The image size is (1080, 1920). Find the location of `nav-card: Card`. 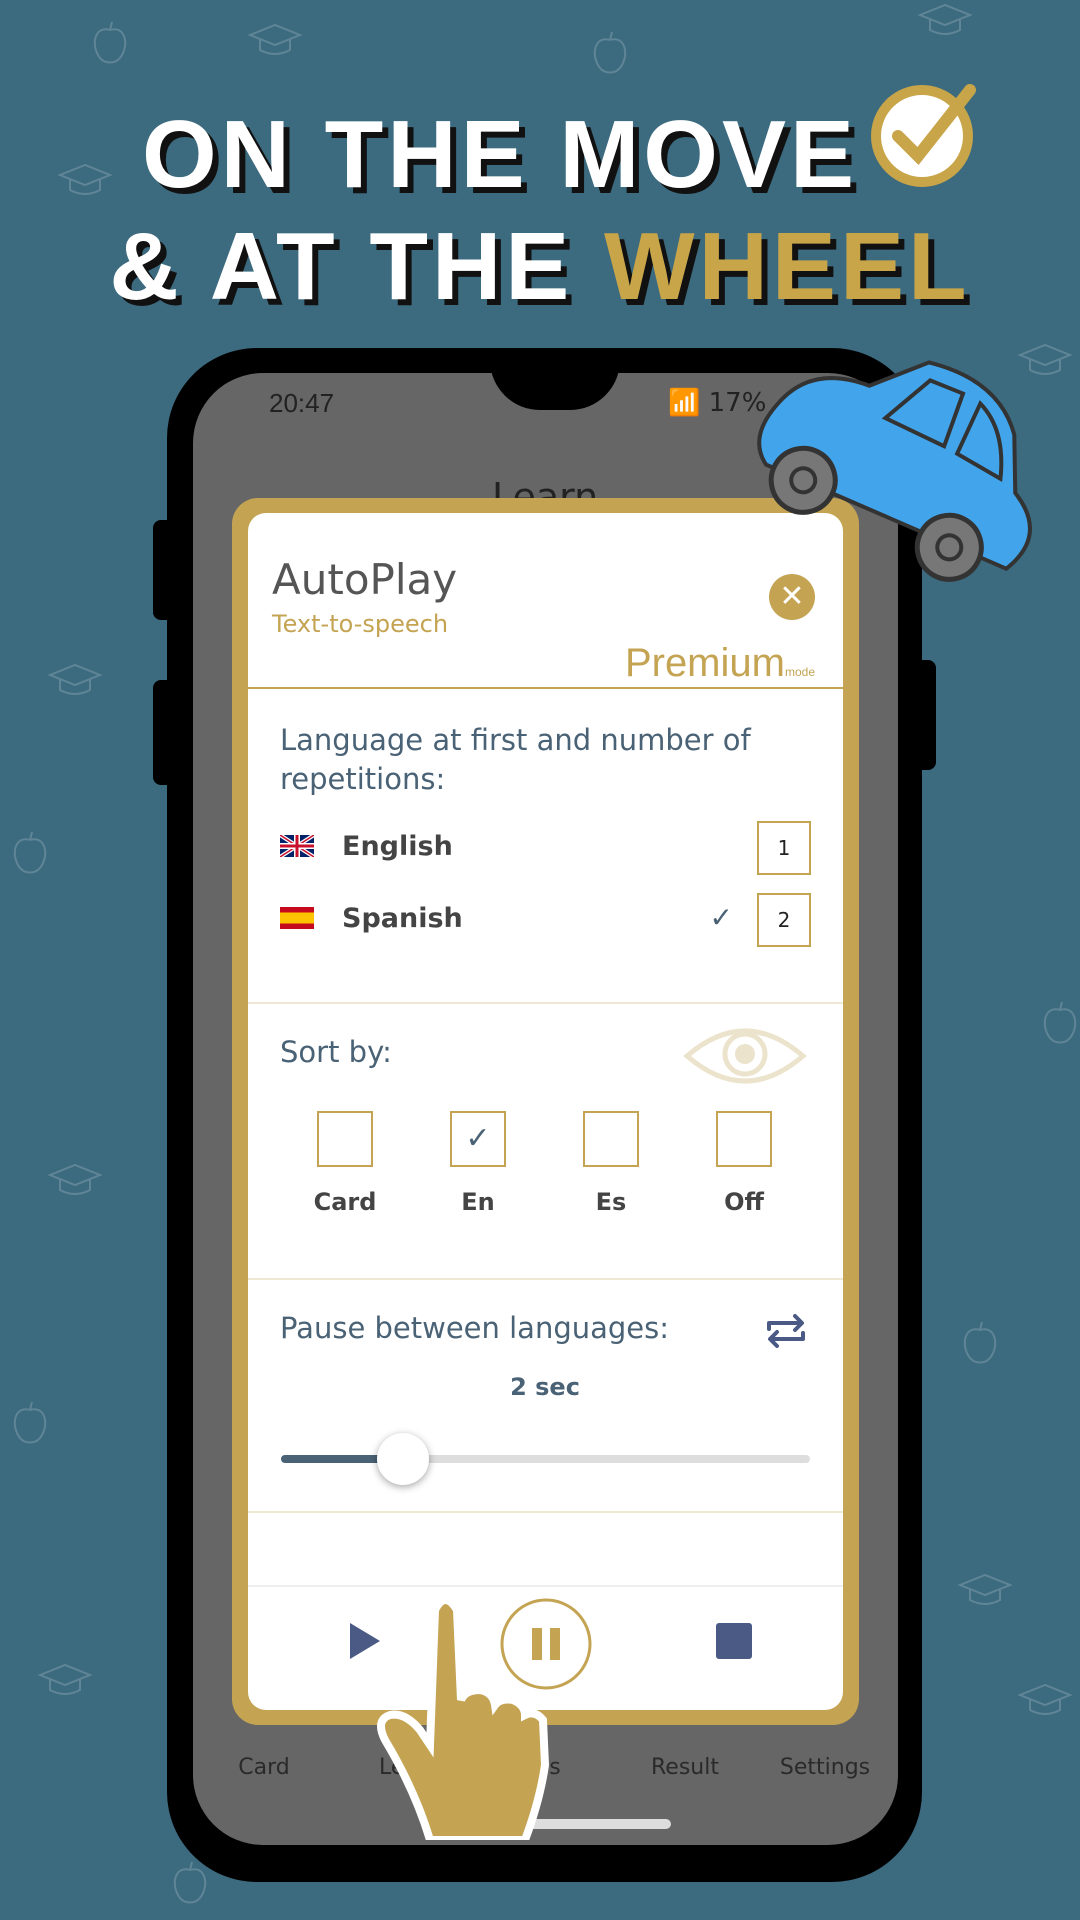

nav-card: Card is located at coordinates (263, 1767).